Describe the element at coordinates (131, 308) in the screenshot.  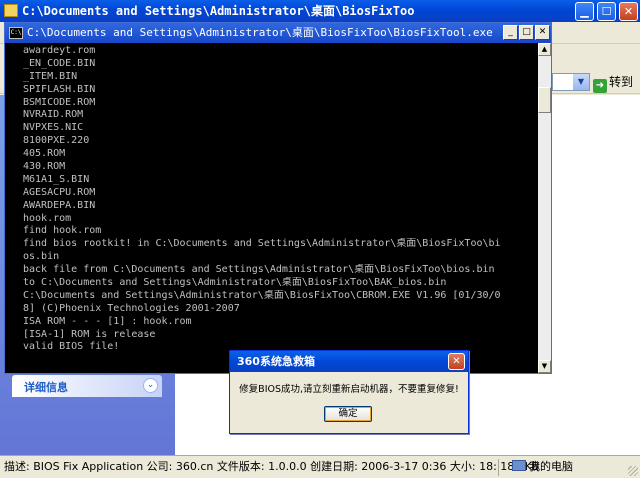
I see `console-line: 8] (C)Phoenix Technologies 2001-2007` at that location.